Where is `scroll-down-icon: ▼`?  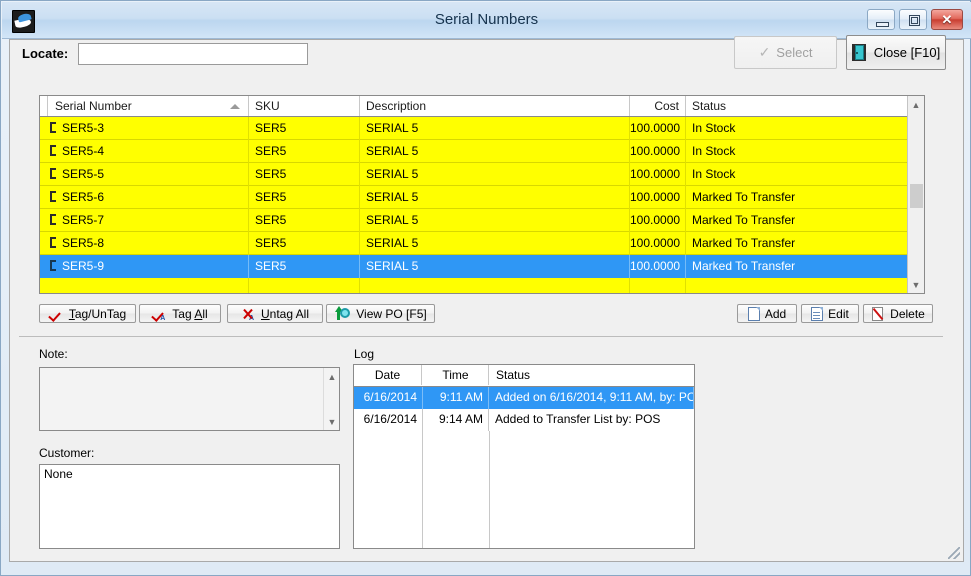 scroll-down-icon: ▼ is located at coordinates (916, 284).